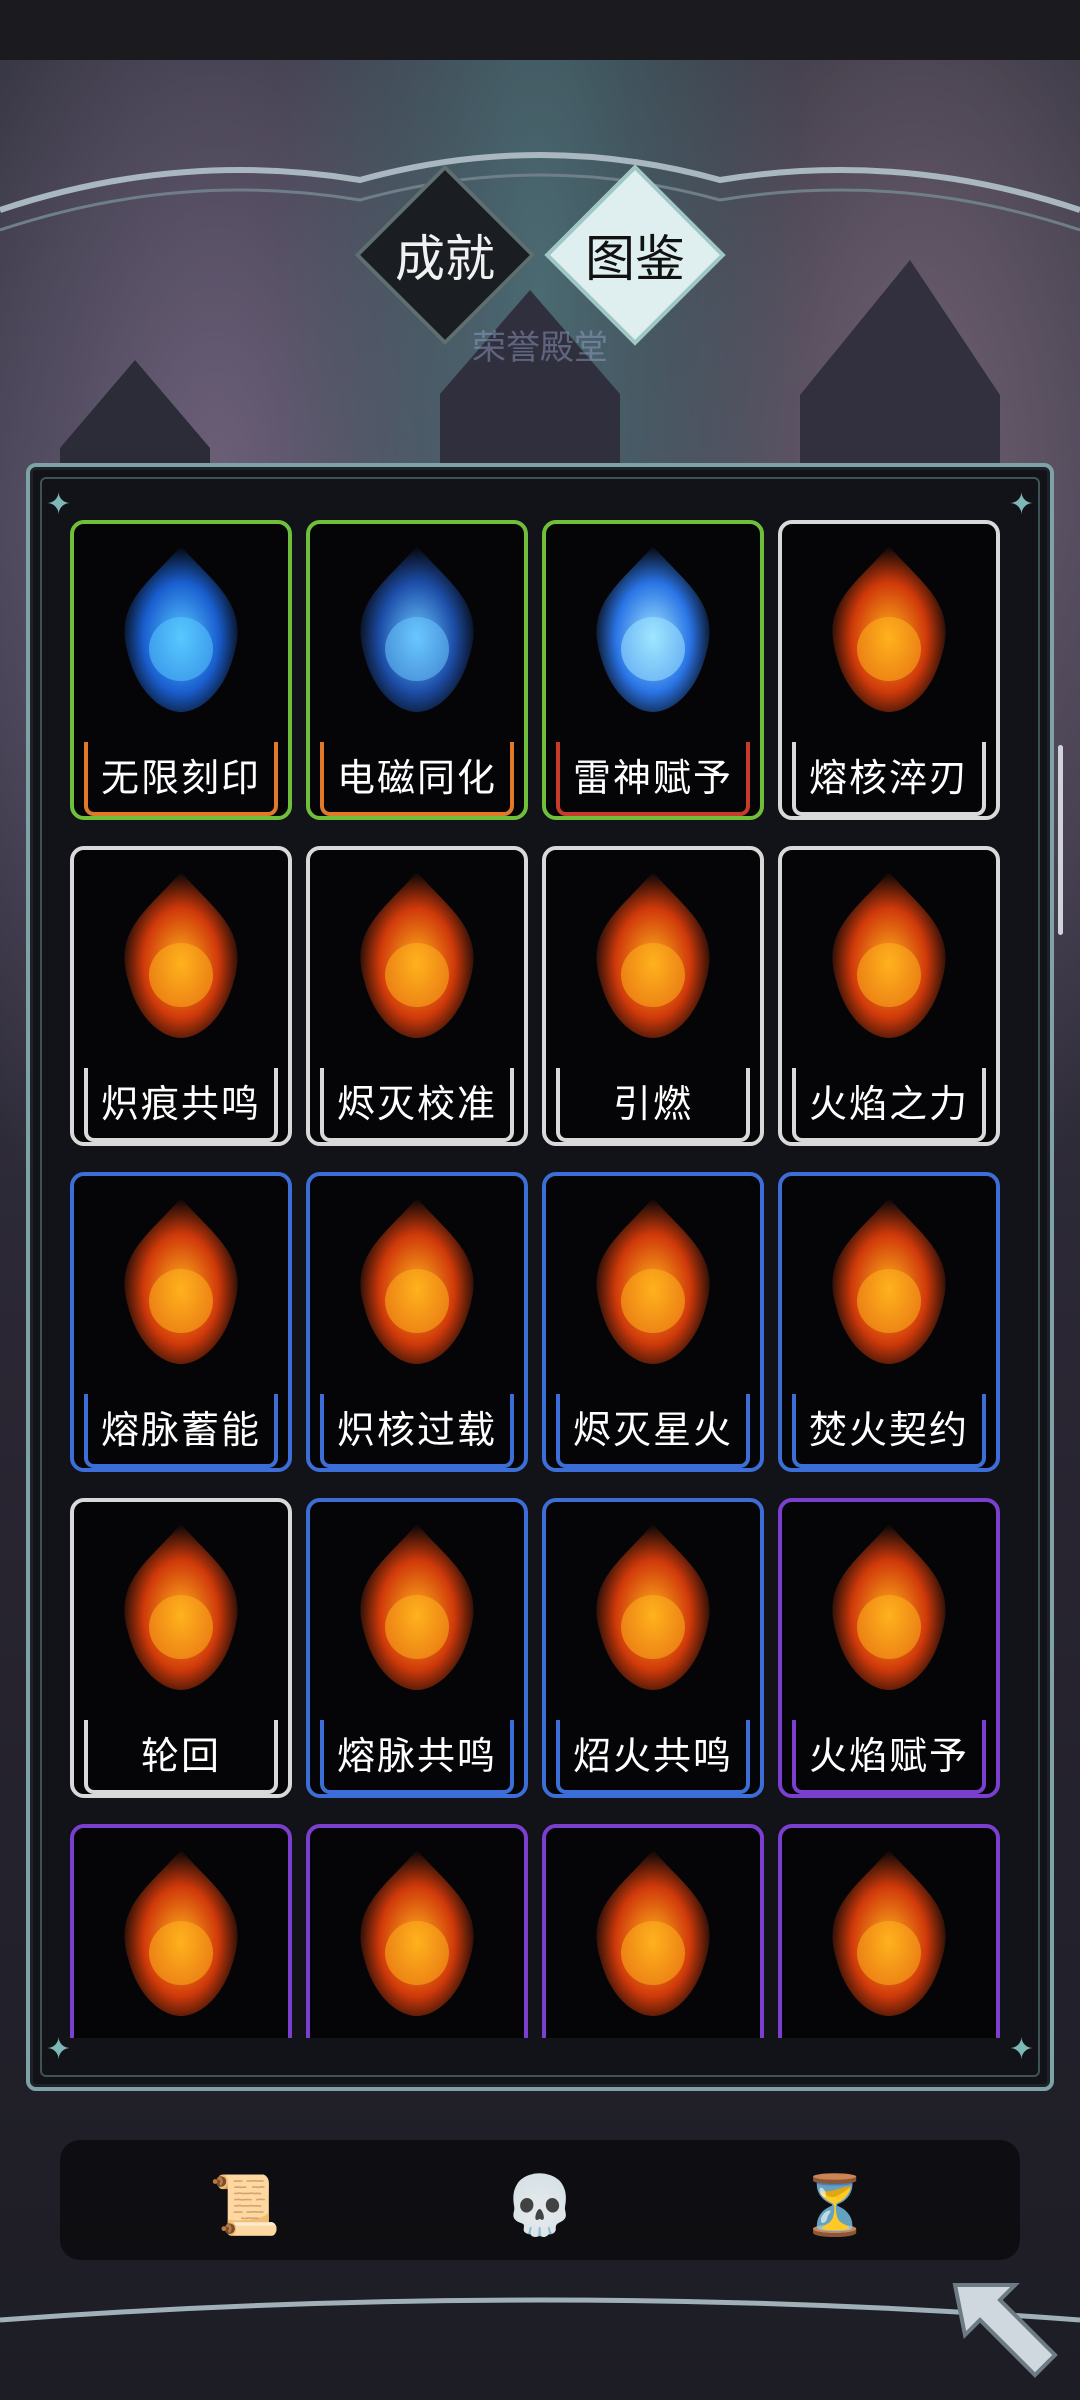 Image resolution: width=1080 pixels, height=2400 pixels. Describe the element at coordinates (416, 1430) in the screenshot. I see `card-name: 炽核过载` at that location.